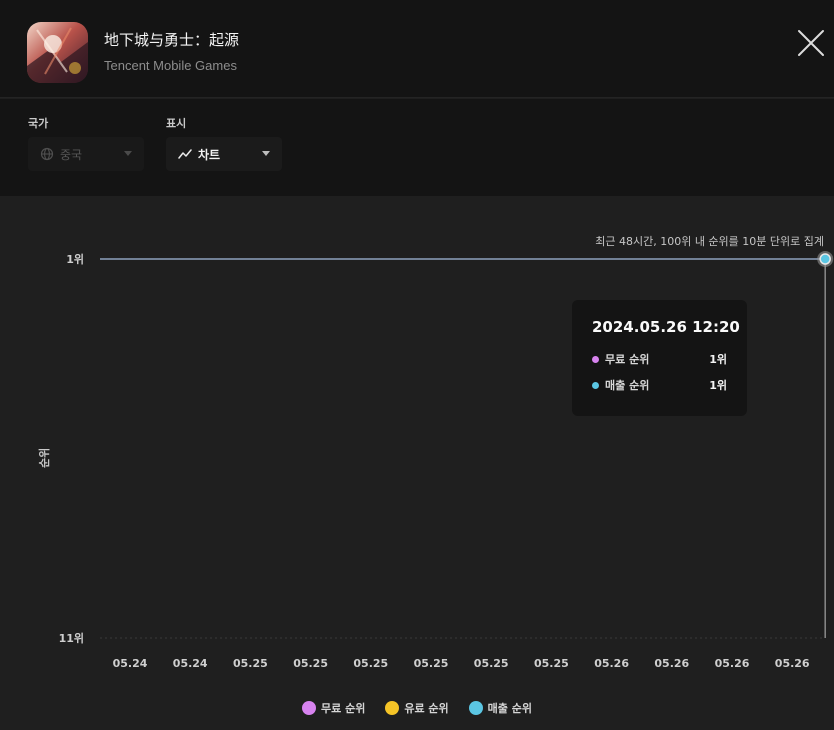  Describe the element at coordinates (172, 40) in the screenshot. I see `app-title: 地下城与勇士：起源` at that location.